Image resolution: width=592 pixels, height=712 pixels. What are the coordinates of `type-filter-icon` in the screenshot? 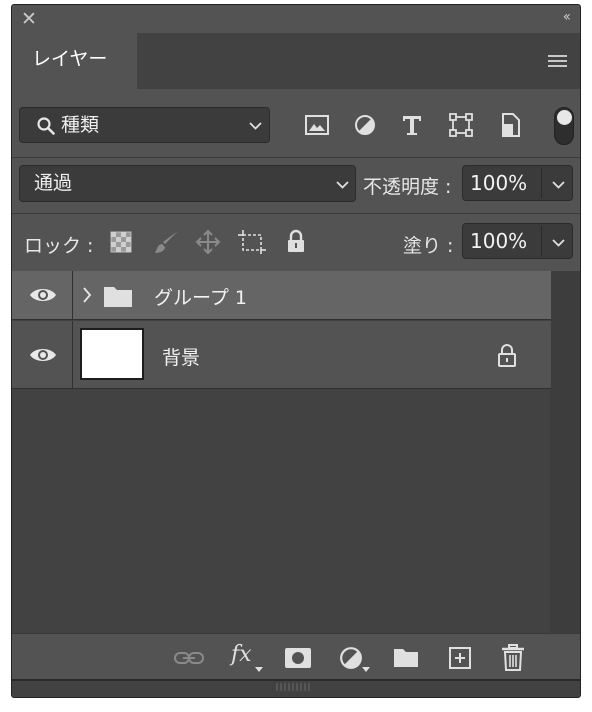 It's located at (412, 125).